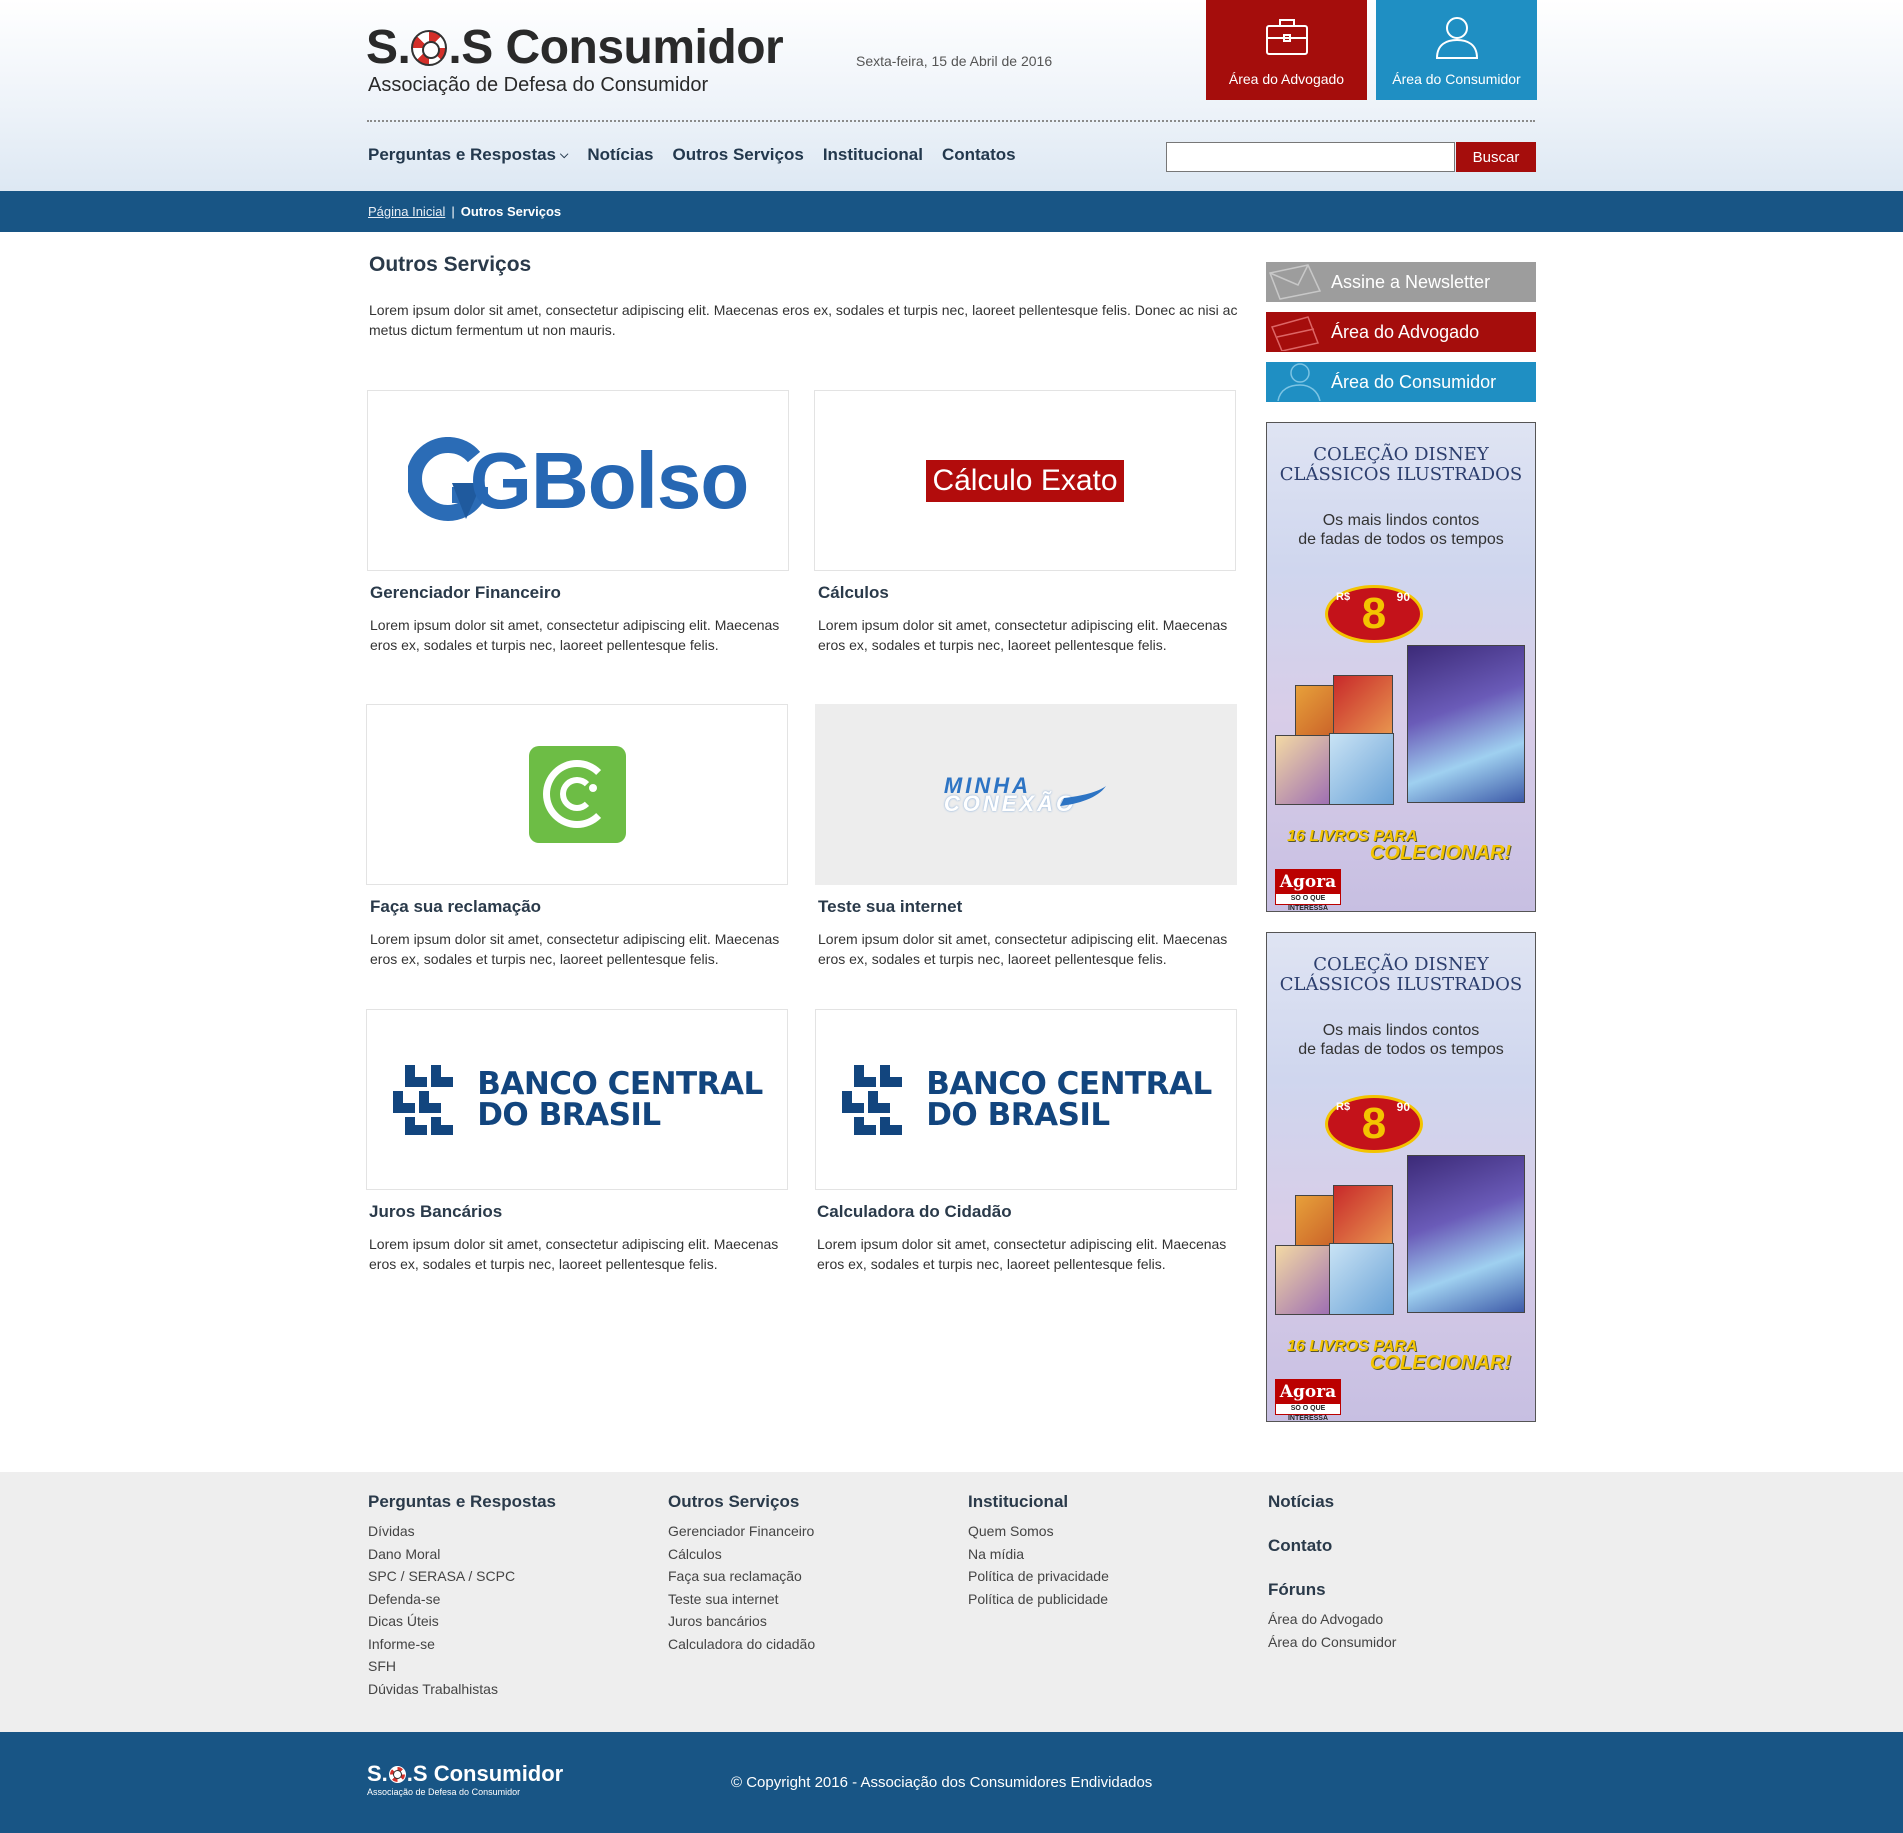 Image resolution: width=1903 pixels, height=1833 pixels. Describe the element at coordinates (462, 1576) in the screenshot. I see `footer-link: SPC / SERASA / SCPC` at that location.